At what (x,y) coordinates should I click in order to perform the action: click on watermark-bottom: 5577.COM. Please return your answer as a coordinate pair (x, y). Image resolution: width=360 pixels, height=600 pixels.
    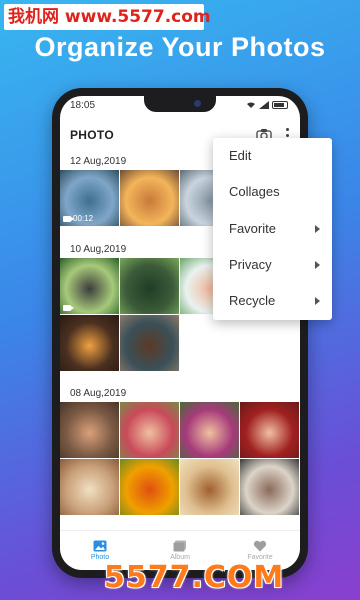
    Looking at the image, I should click on (194, 577).